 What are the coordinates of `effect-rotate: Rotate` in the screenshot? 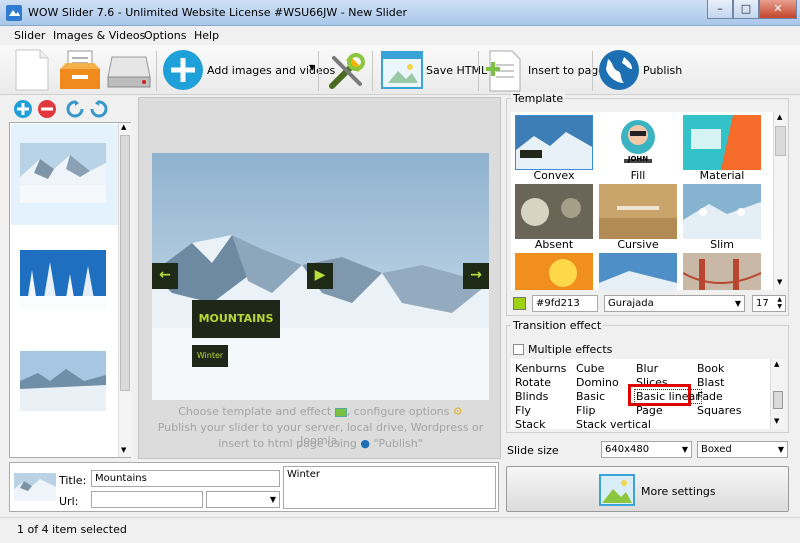 It's located at (533, 382).